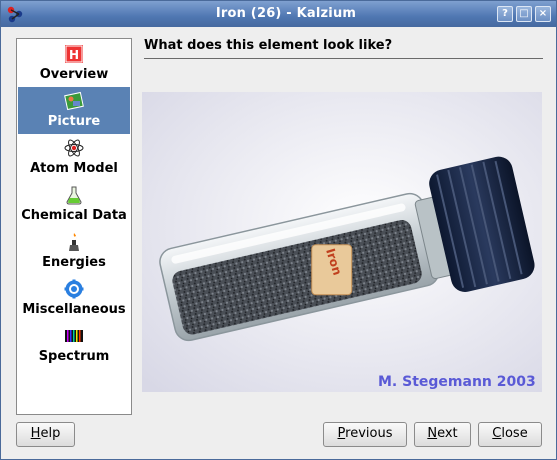 The image size is (557, 460). I want to click on page-heading: What does this element look like?, so click(268, 45).